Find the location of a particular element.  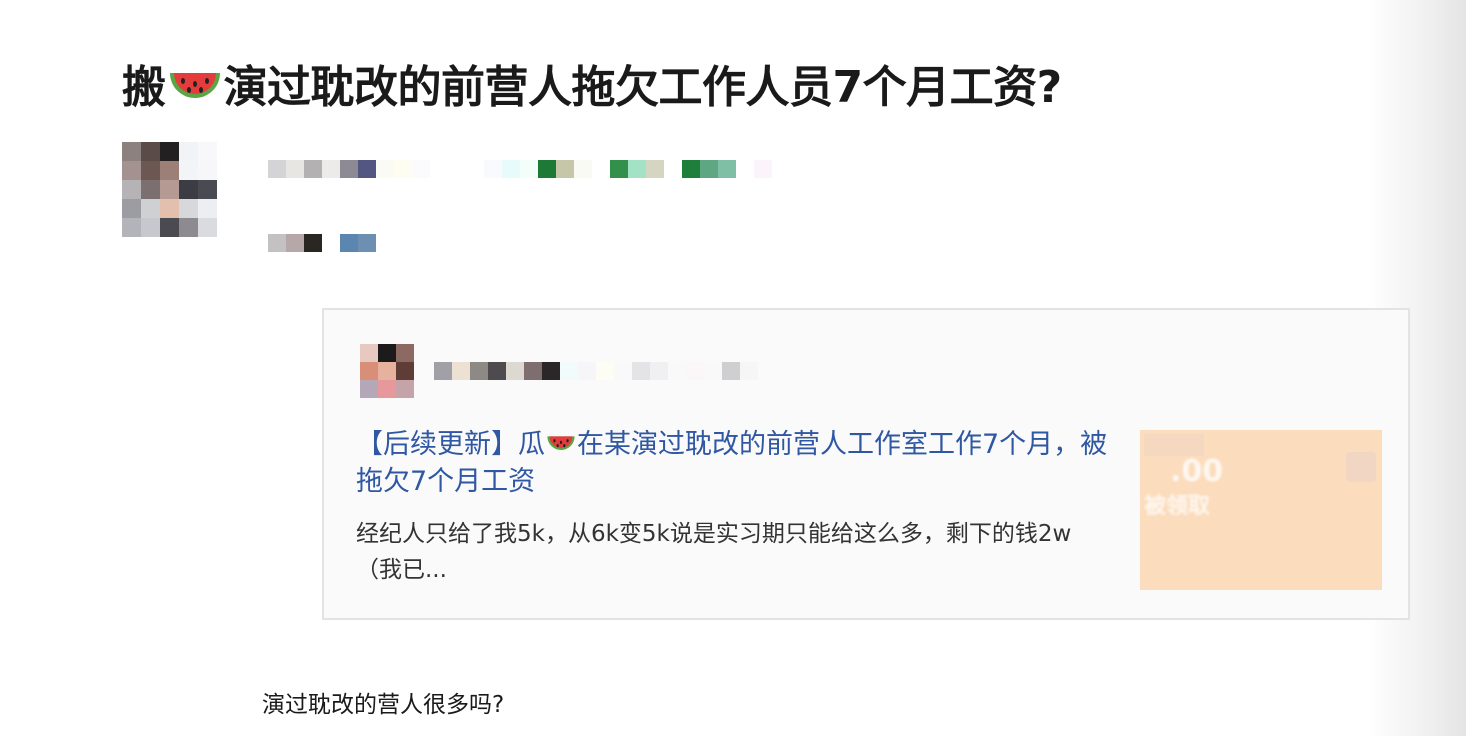

author-name is located at coordinates (520, 169).